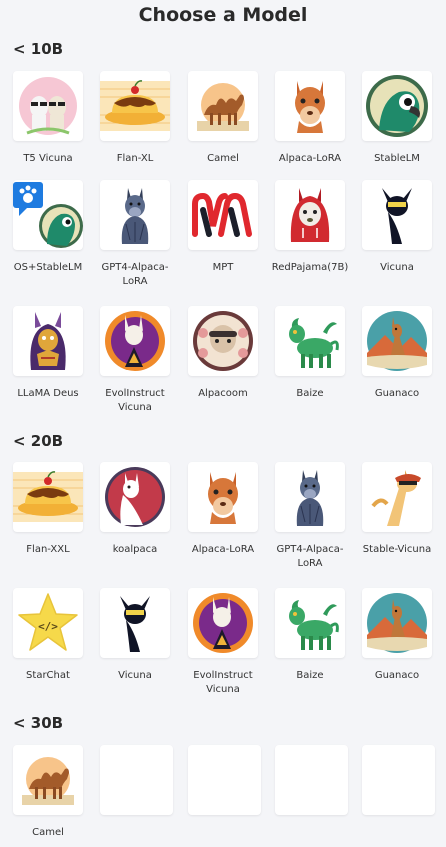 The image size is (446, 847). What do you see at coordinates (48, 549) in the screenshot?
I see `model-label: Flan-XXL` at bounding box center [48, 549].